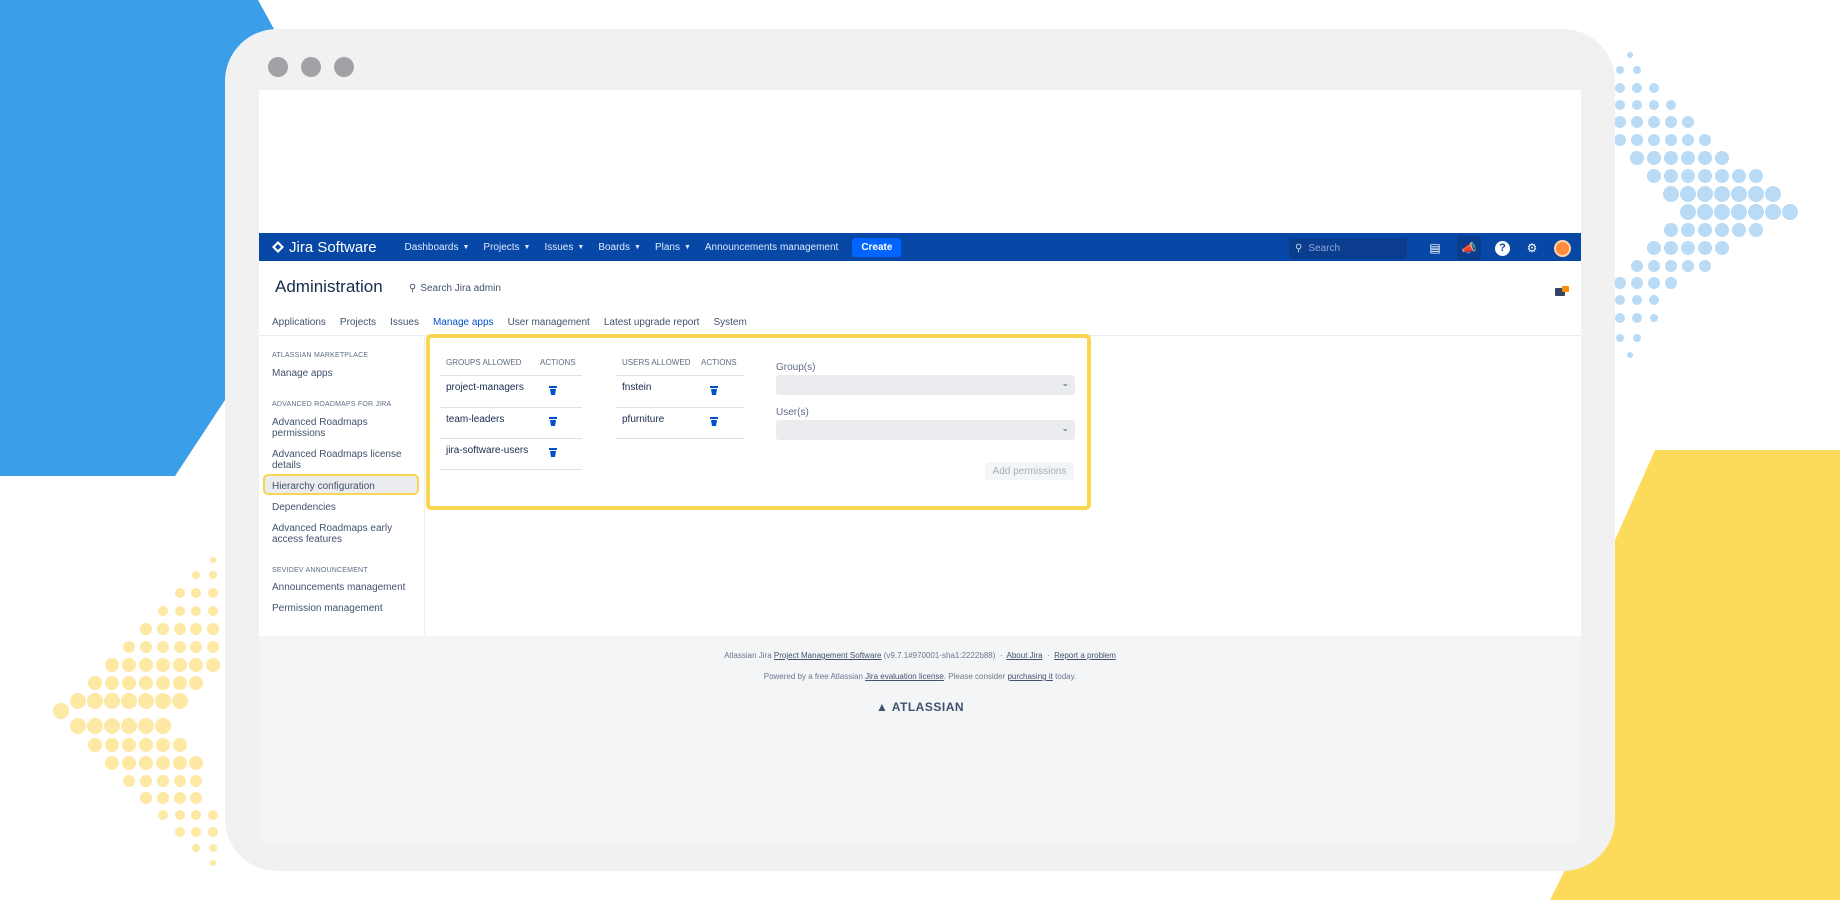 The height and width of the screenshot is (900, 1840). What do you see at coordinates (342, 373) in the screenshot?
I see `sidebar-item-manage-apps: Manage apps` at bounding box center [342, 373].